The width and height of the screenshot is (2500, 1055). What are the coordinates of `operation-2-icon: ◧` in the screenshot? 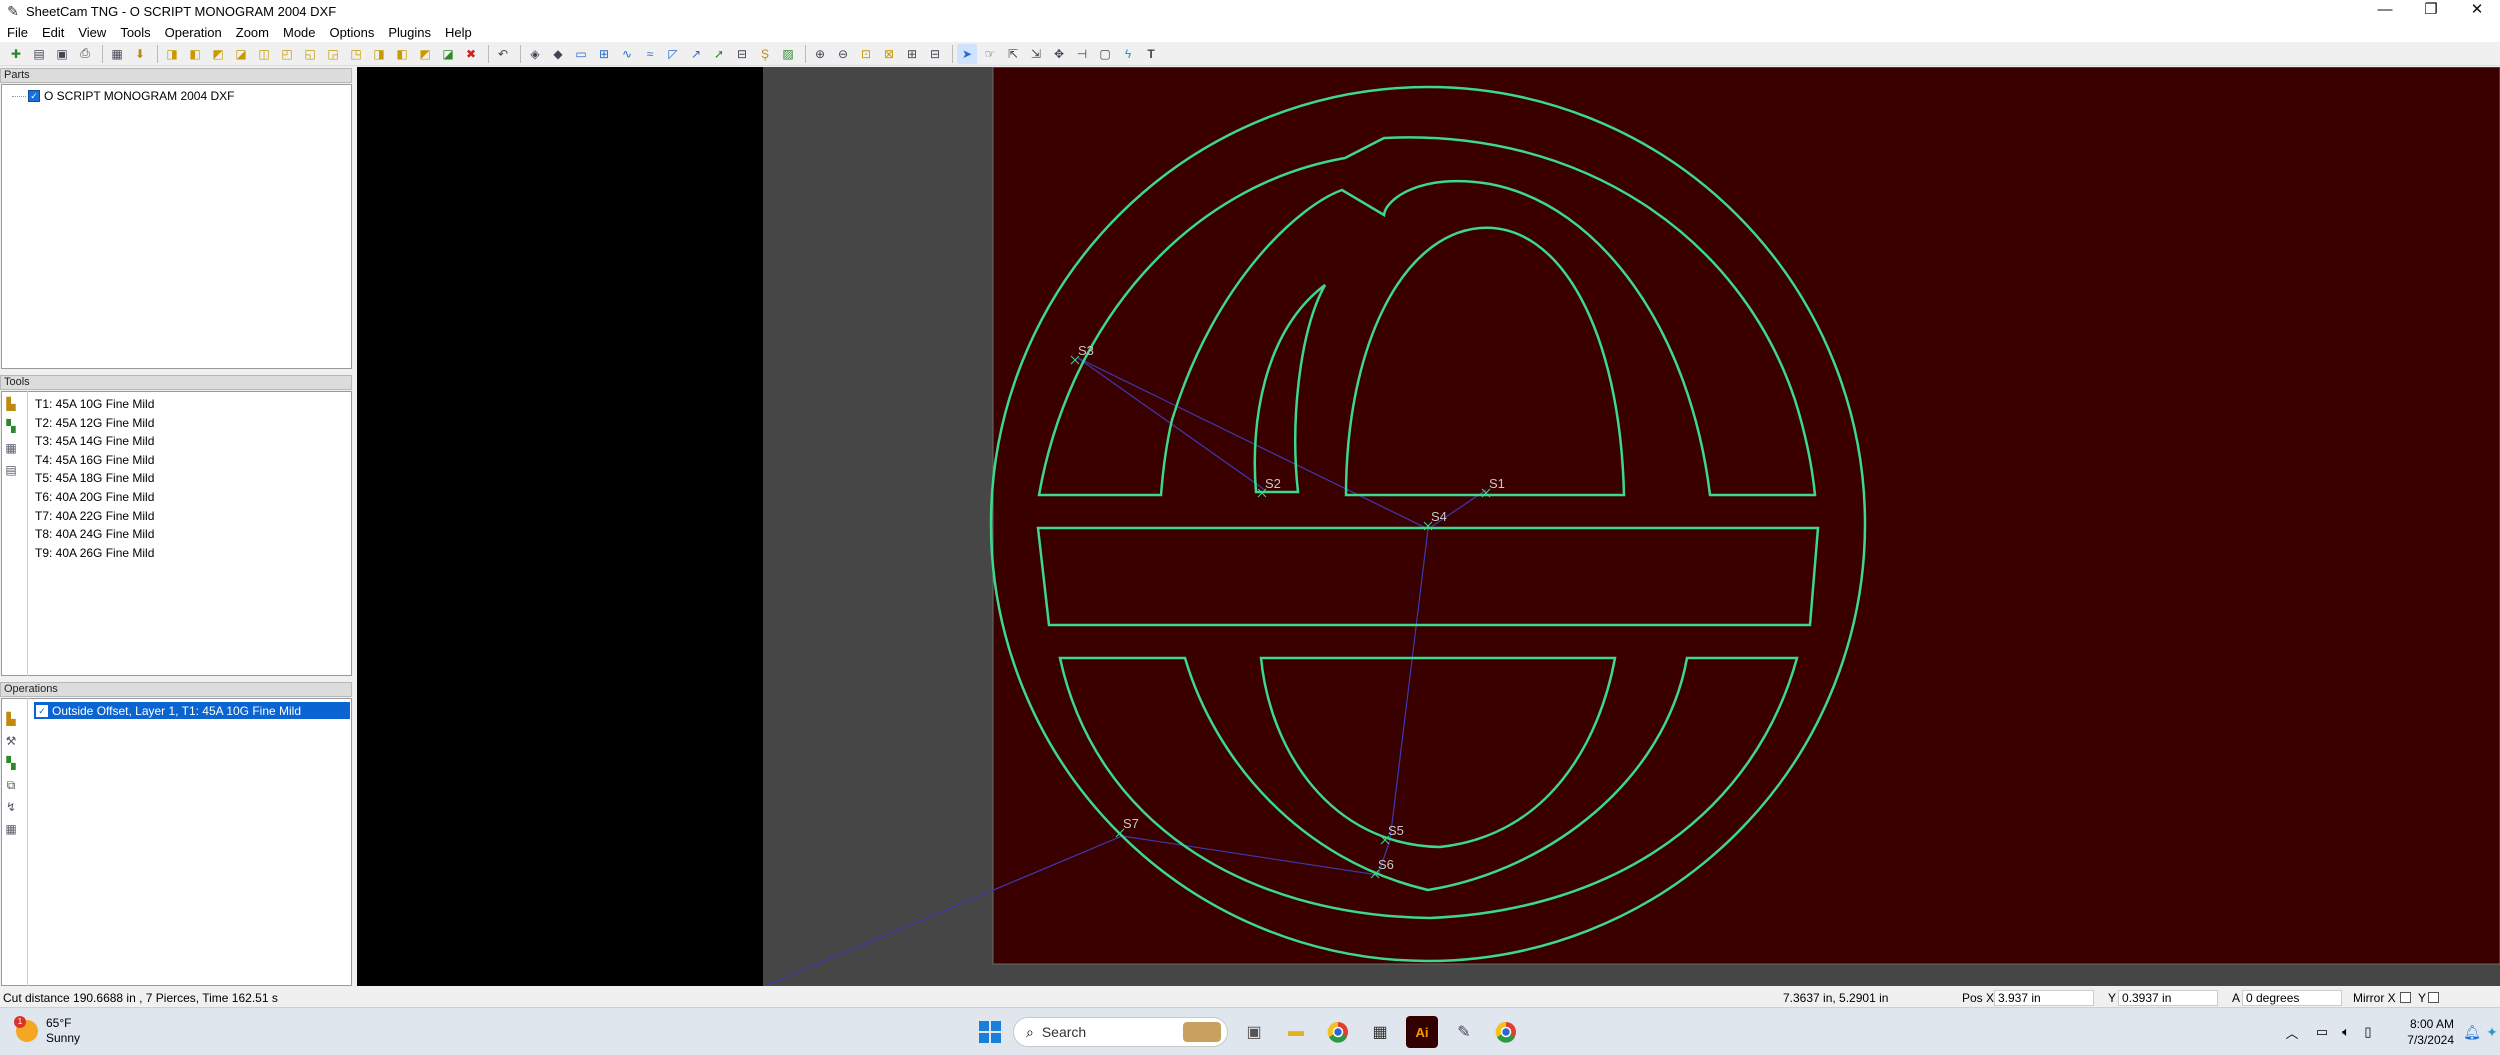 It's located at (195, 54).